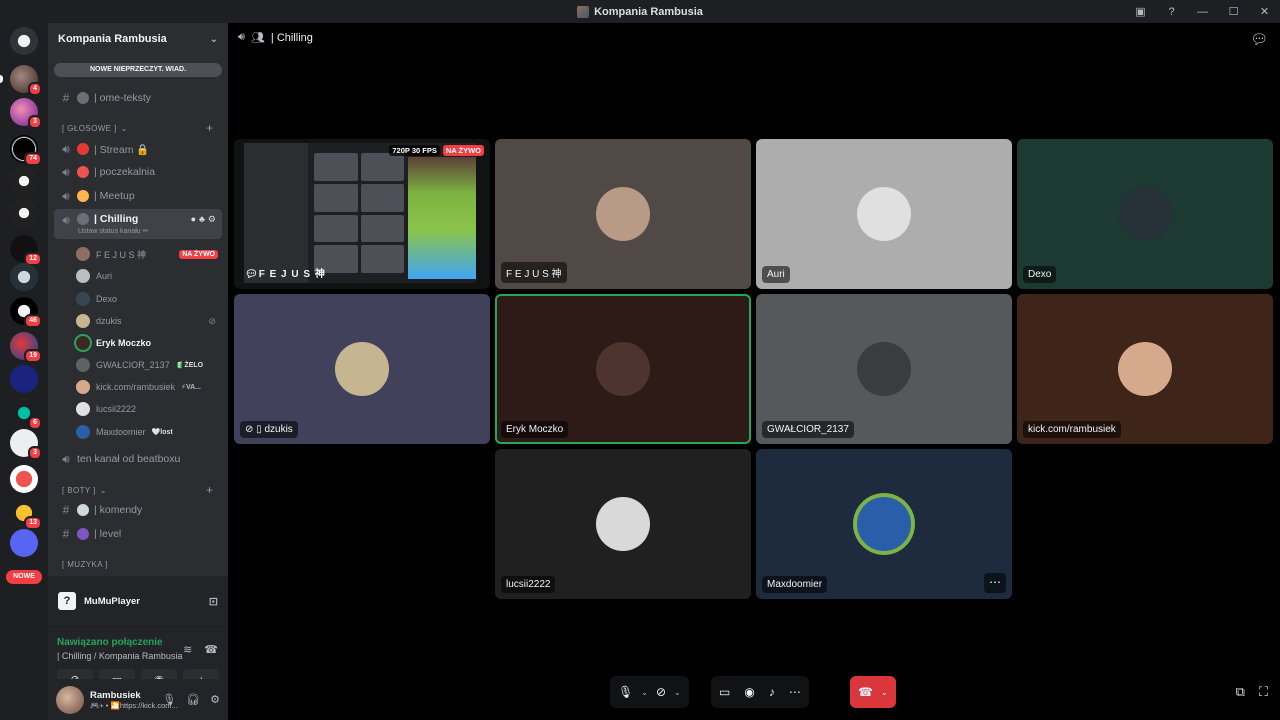 The image size is (1280, 720). What do you see at coordinates (24, 41) in the screenshot?
I see `discord-home-icon` at bounding box center [24, 41].